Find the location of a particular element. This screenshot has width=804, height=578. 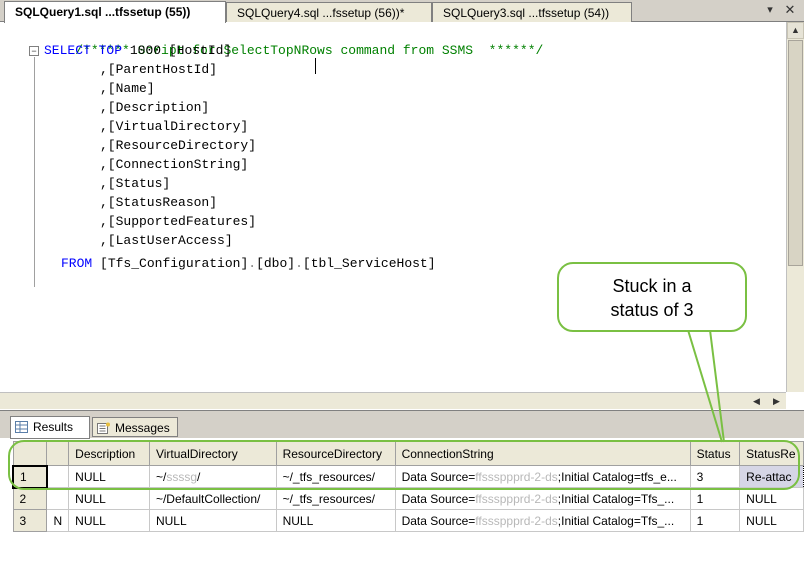

annotation-callout: Stuck in a status of 3 is located at coordinates (652, 297).